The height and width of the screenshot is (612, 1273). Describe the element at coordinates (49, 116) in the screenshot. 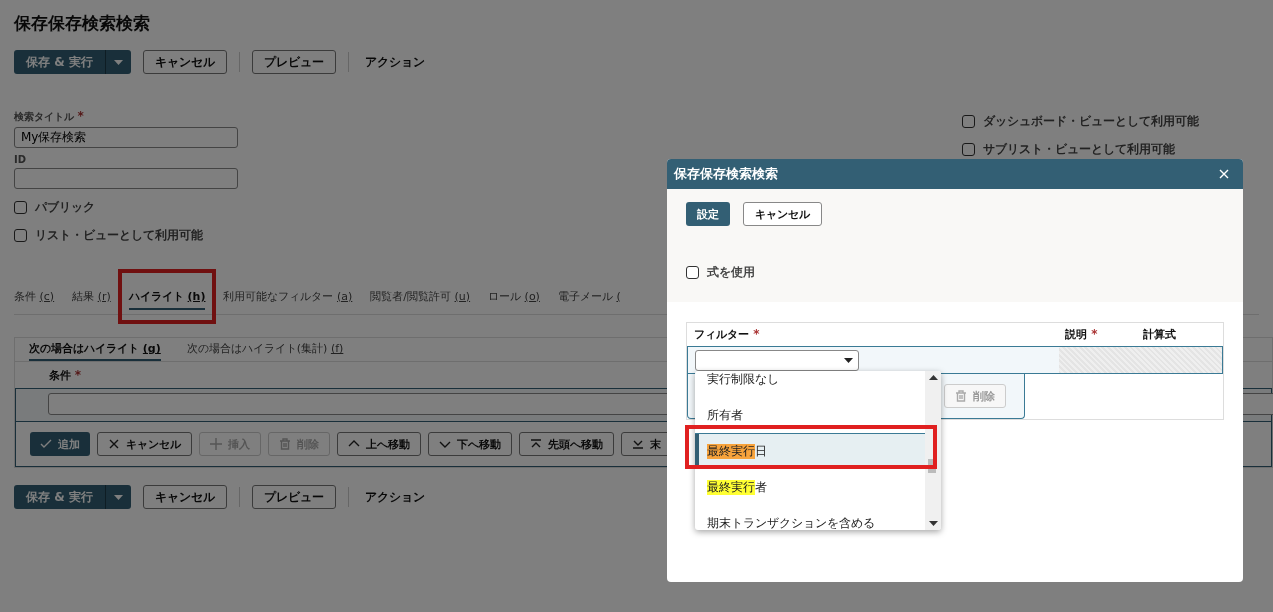

I see `field-label: 検索タイトル *` at that location.